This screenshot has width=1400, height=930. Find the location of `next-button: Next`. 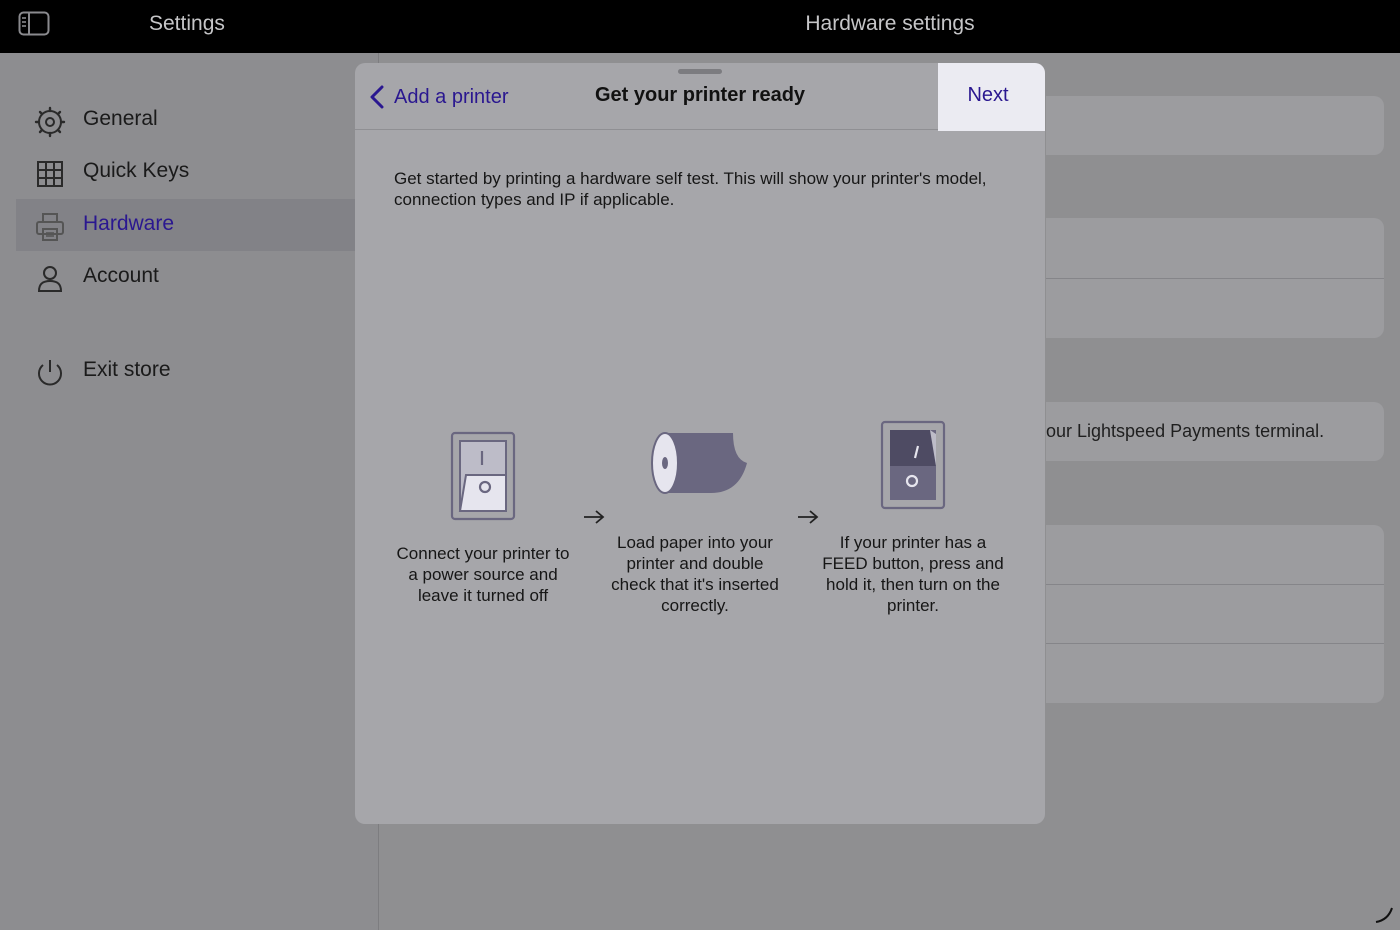

next-button: Next is located at coordinates (991, 97).